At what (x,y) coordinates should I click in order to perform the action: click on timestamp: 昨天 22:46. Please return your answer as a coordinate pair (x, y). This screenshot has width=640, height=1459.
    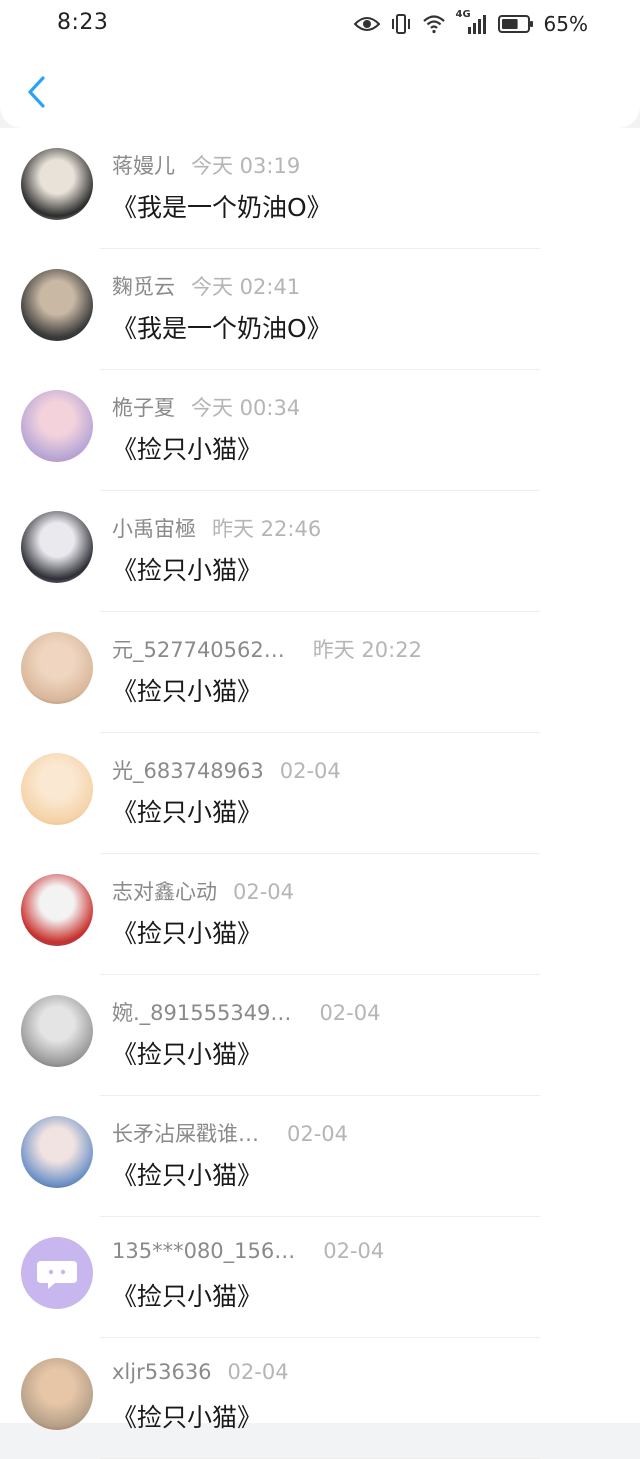
    Looking at the image, I should click on (267, 529).